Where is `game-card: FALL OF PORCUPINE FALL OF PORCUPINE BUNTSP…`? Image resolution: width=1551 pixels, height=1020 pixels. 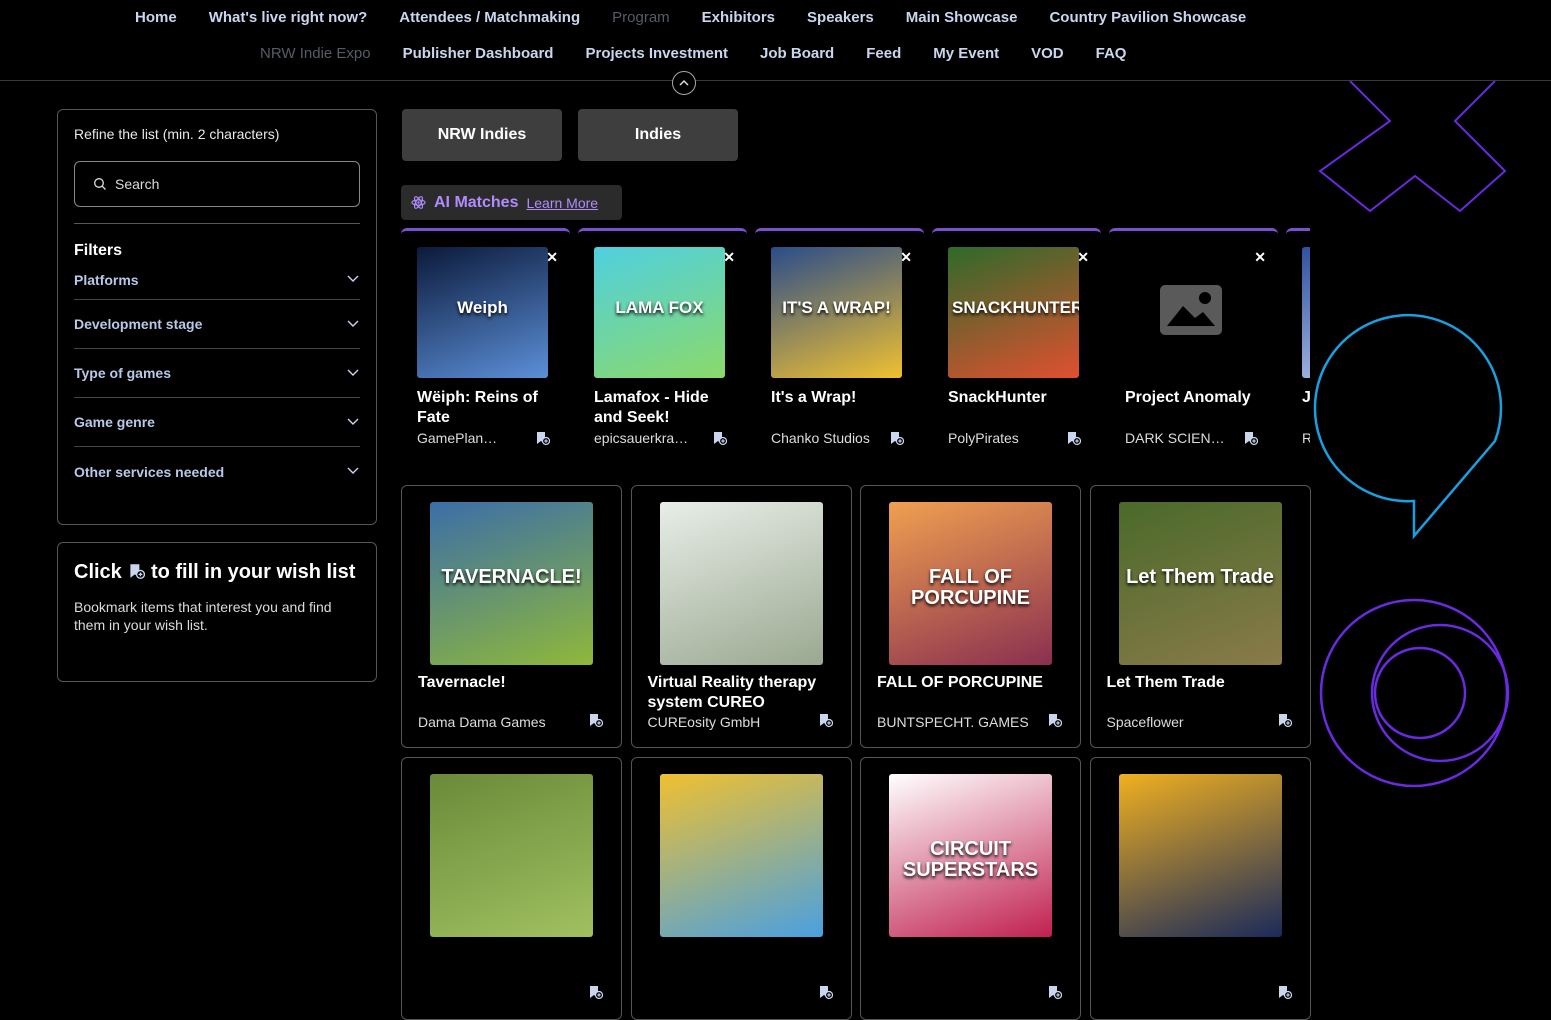 game-card: FALL OF PORCUPINE FALL OF PORCUPINE BUNTSP… is located at coordinates (970, 616).